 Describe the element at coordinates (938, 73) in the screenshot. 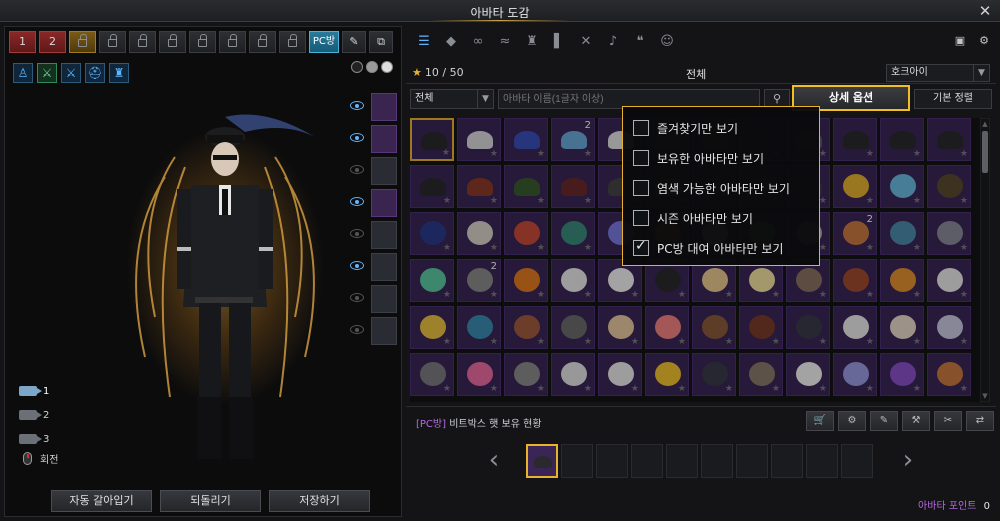

I see `server-select: 호크아이 ▼` at that location.